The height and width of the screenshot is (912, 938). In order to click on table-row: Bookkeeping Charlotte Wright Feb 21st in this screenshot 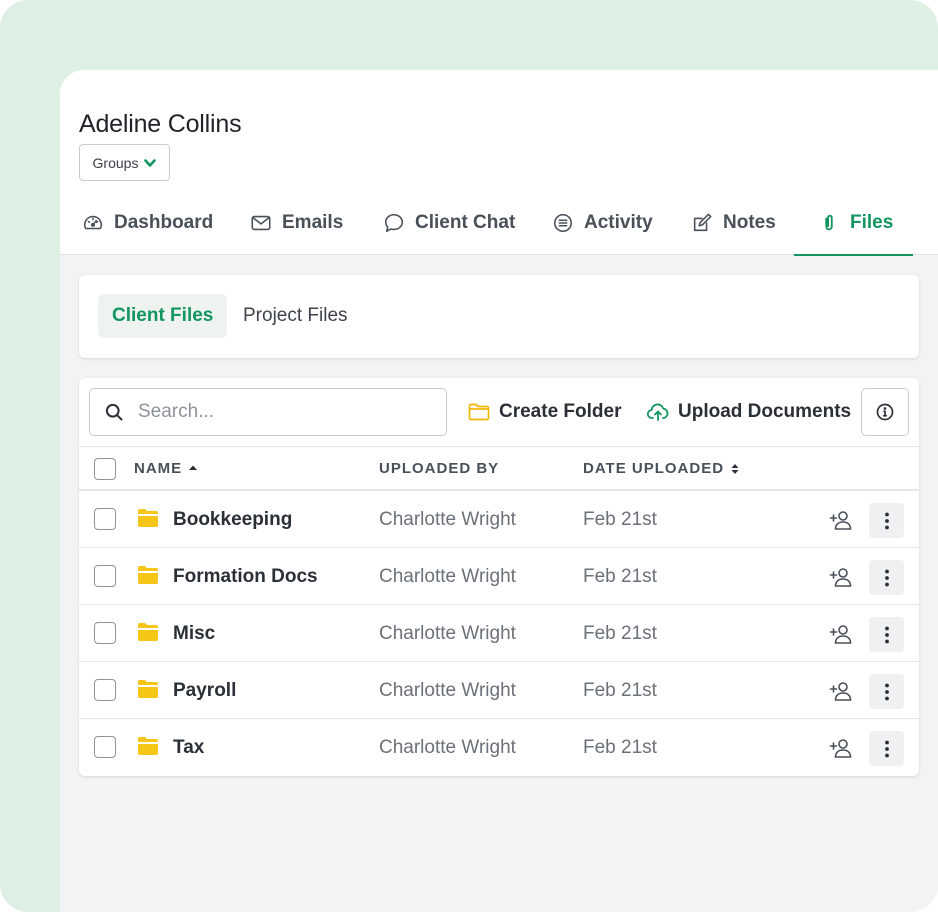, I will do `click(499, 519)`.